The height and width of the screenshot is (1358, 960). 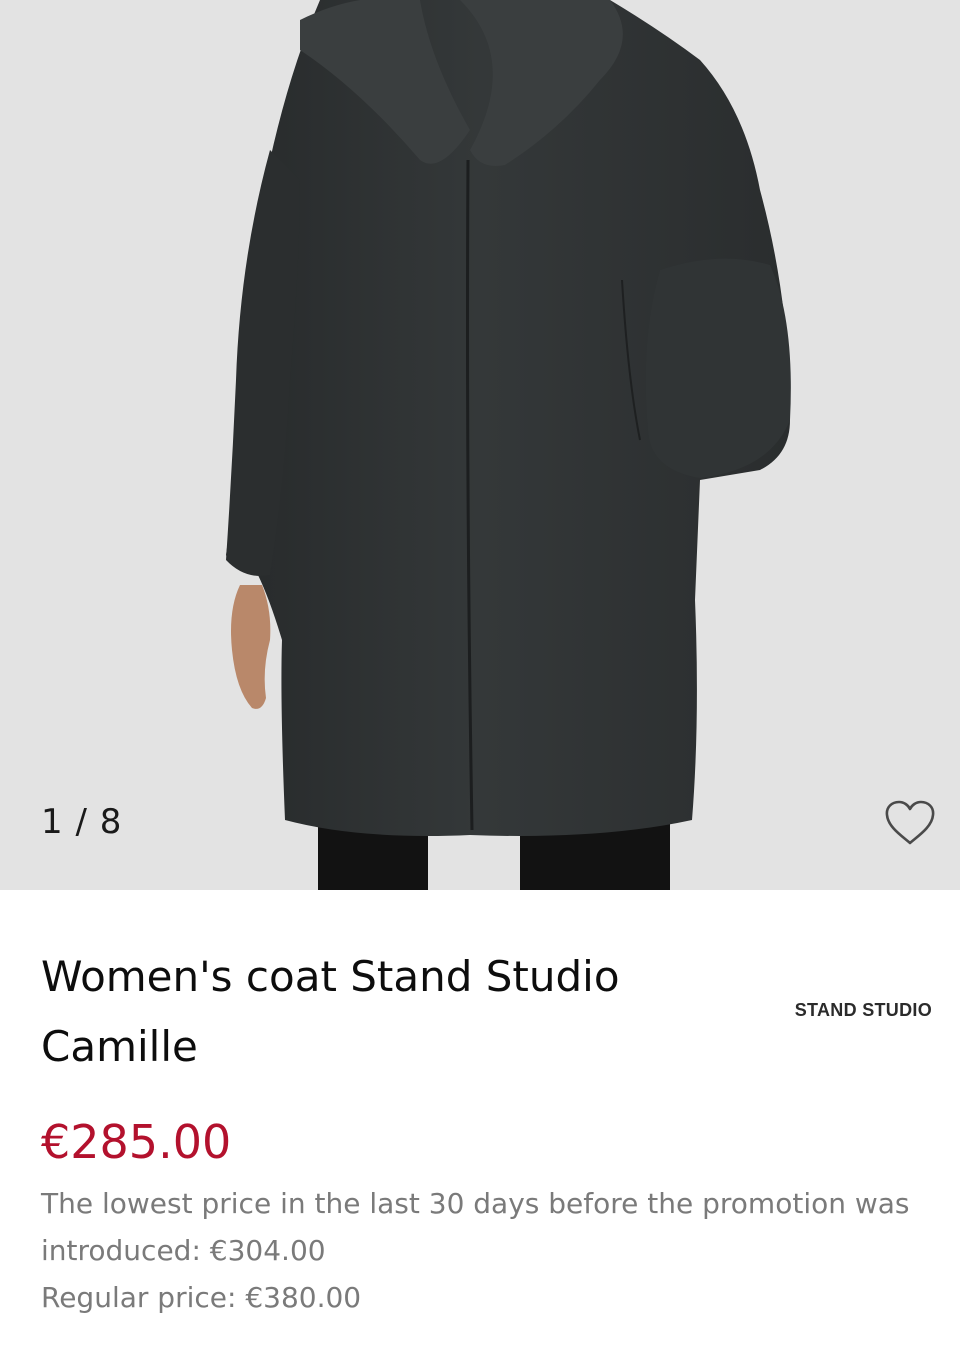 I want to click on product-price: €285.00, so click(x=136, y=1142).